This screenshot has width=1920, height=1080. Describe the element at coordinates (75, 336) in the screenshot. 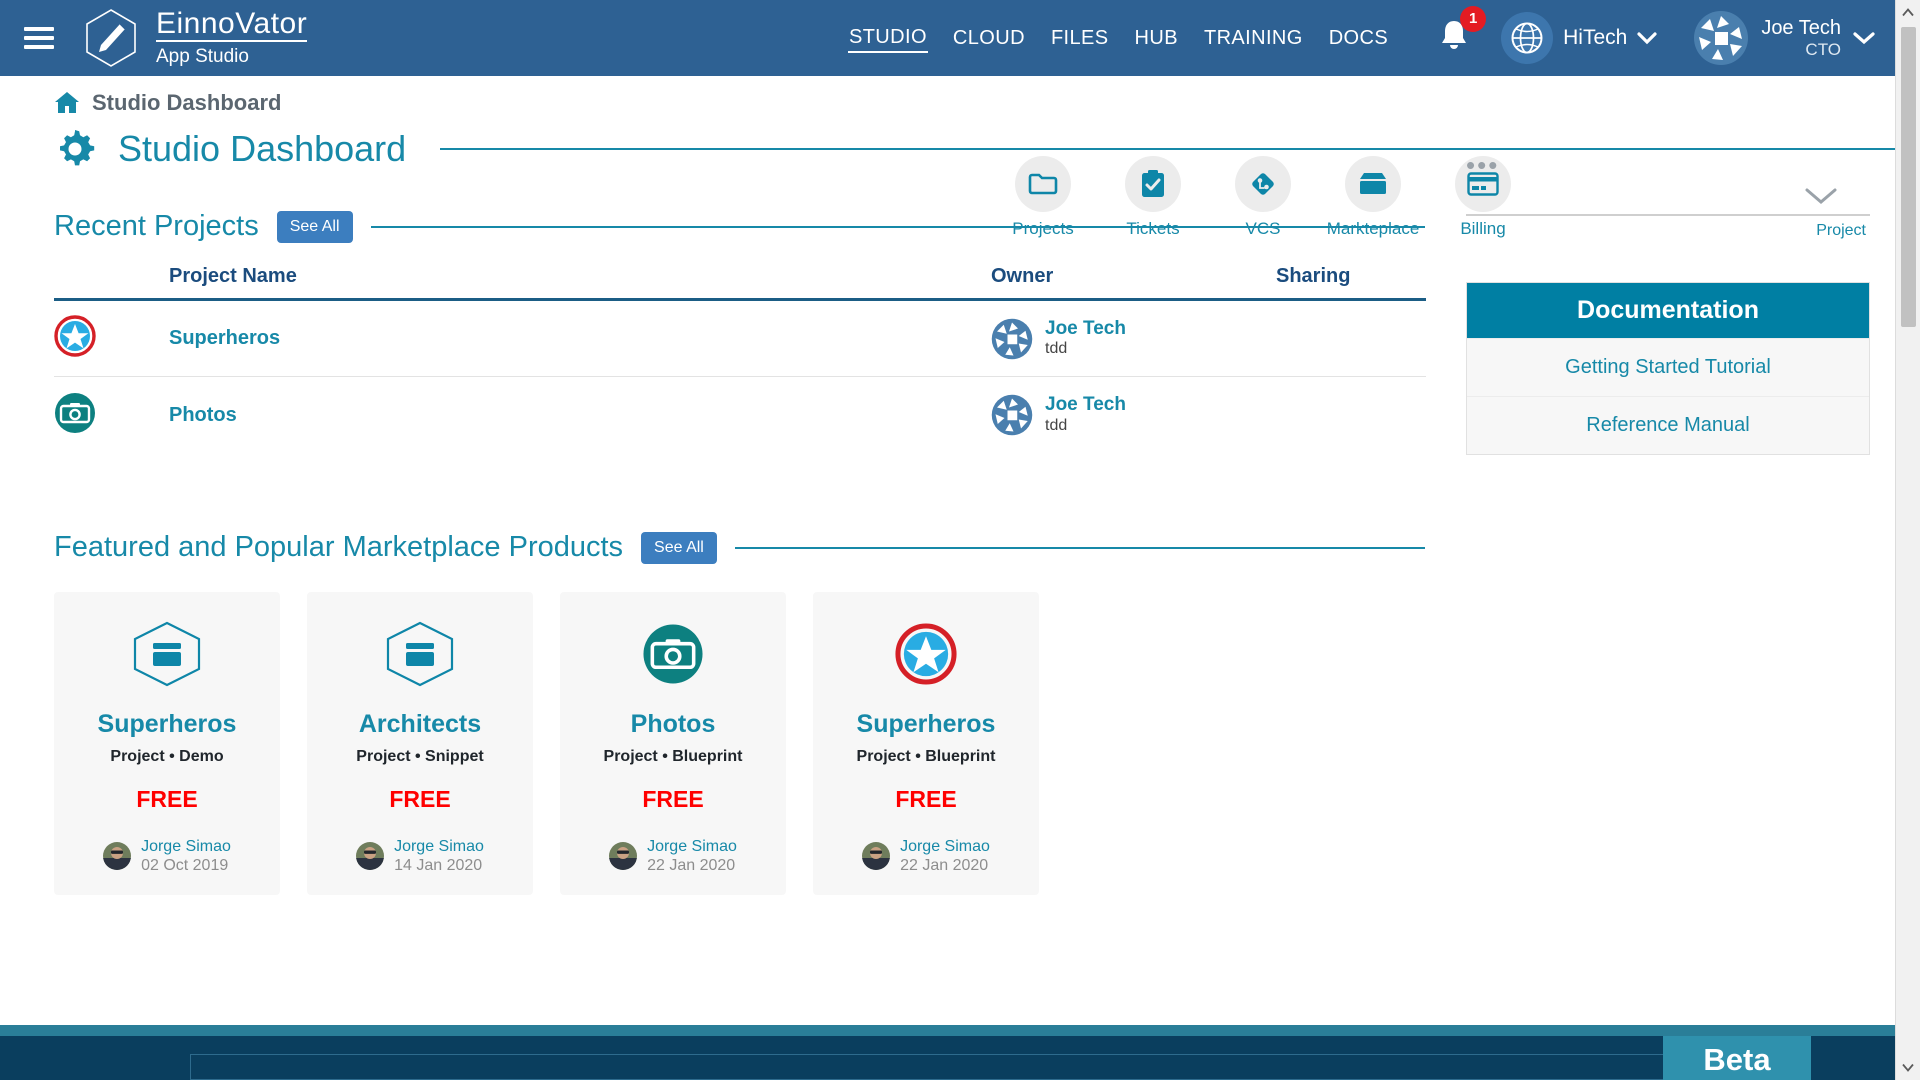

I see `shield-star-icon` at that location.